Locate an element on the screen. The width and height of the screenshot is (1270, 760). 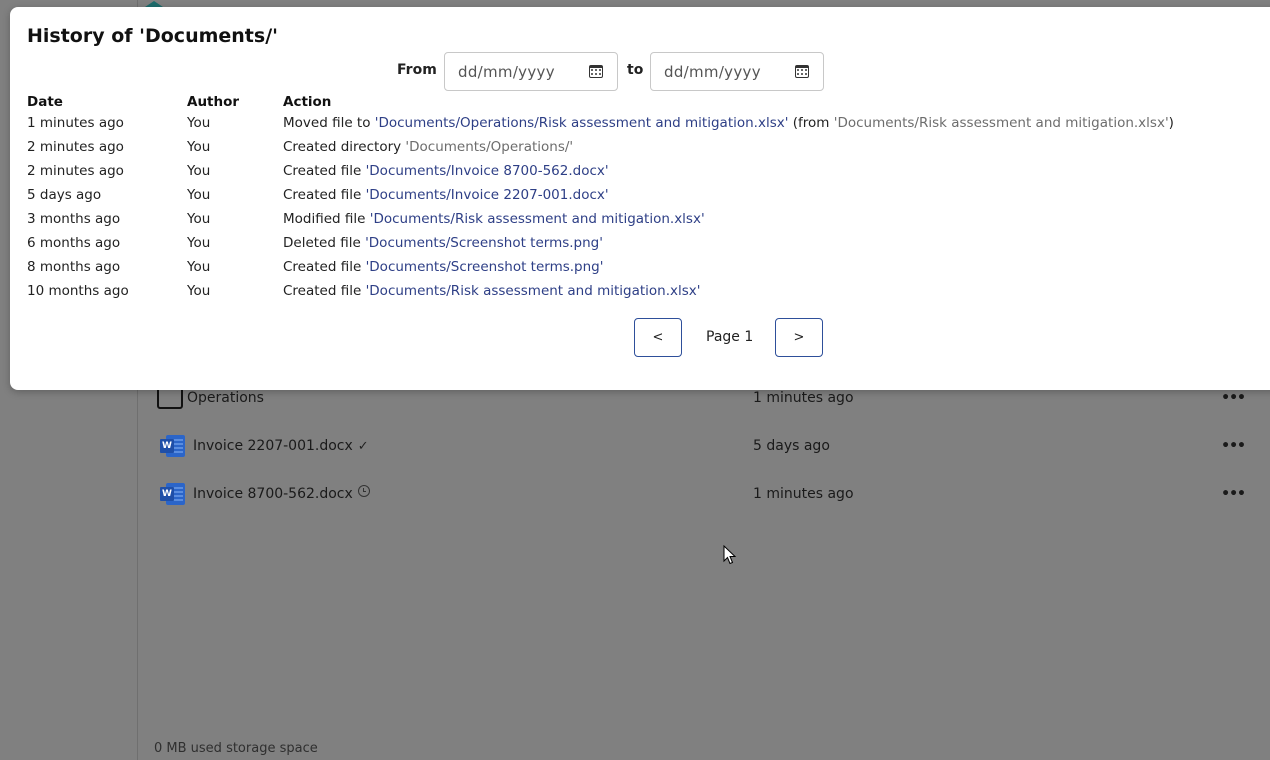
file-name: Operations is located at coordinates (225, 398).